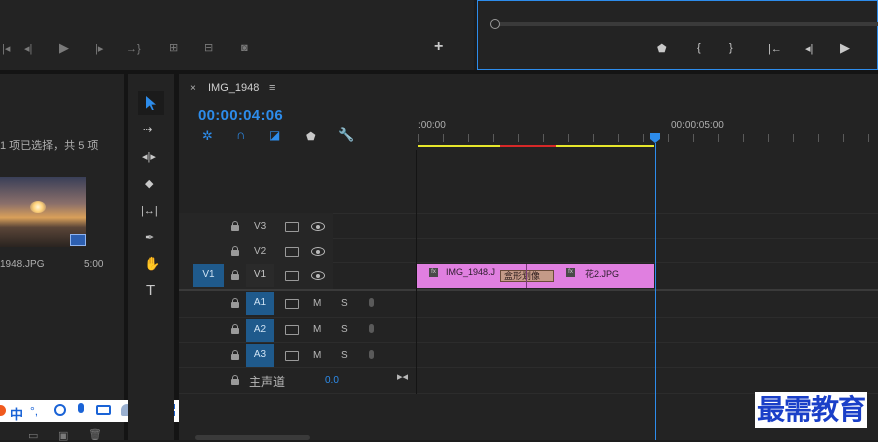 This screenshot has width=878, height=442. I want to click on add-marker-icon: ⬟, so click(662, 49).